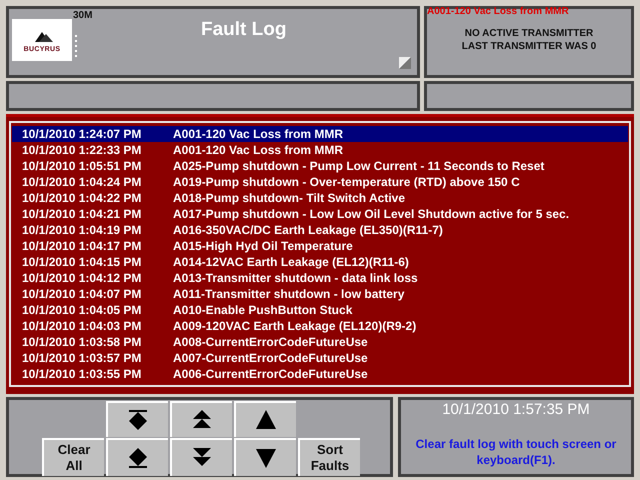 This screenshot has width=640, height=480. What do you see at coordinates (81, 278) in the screenshot?
I see `fault-time: 10/1/2010 1:04:12 PM` at bounding box center [81, 278].